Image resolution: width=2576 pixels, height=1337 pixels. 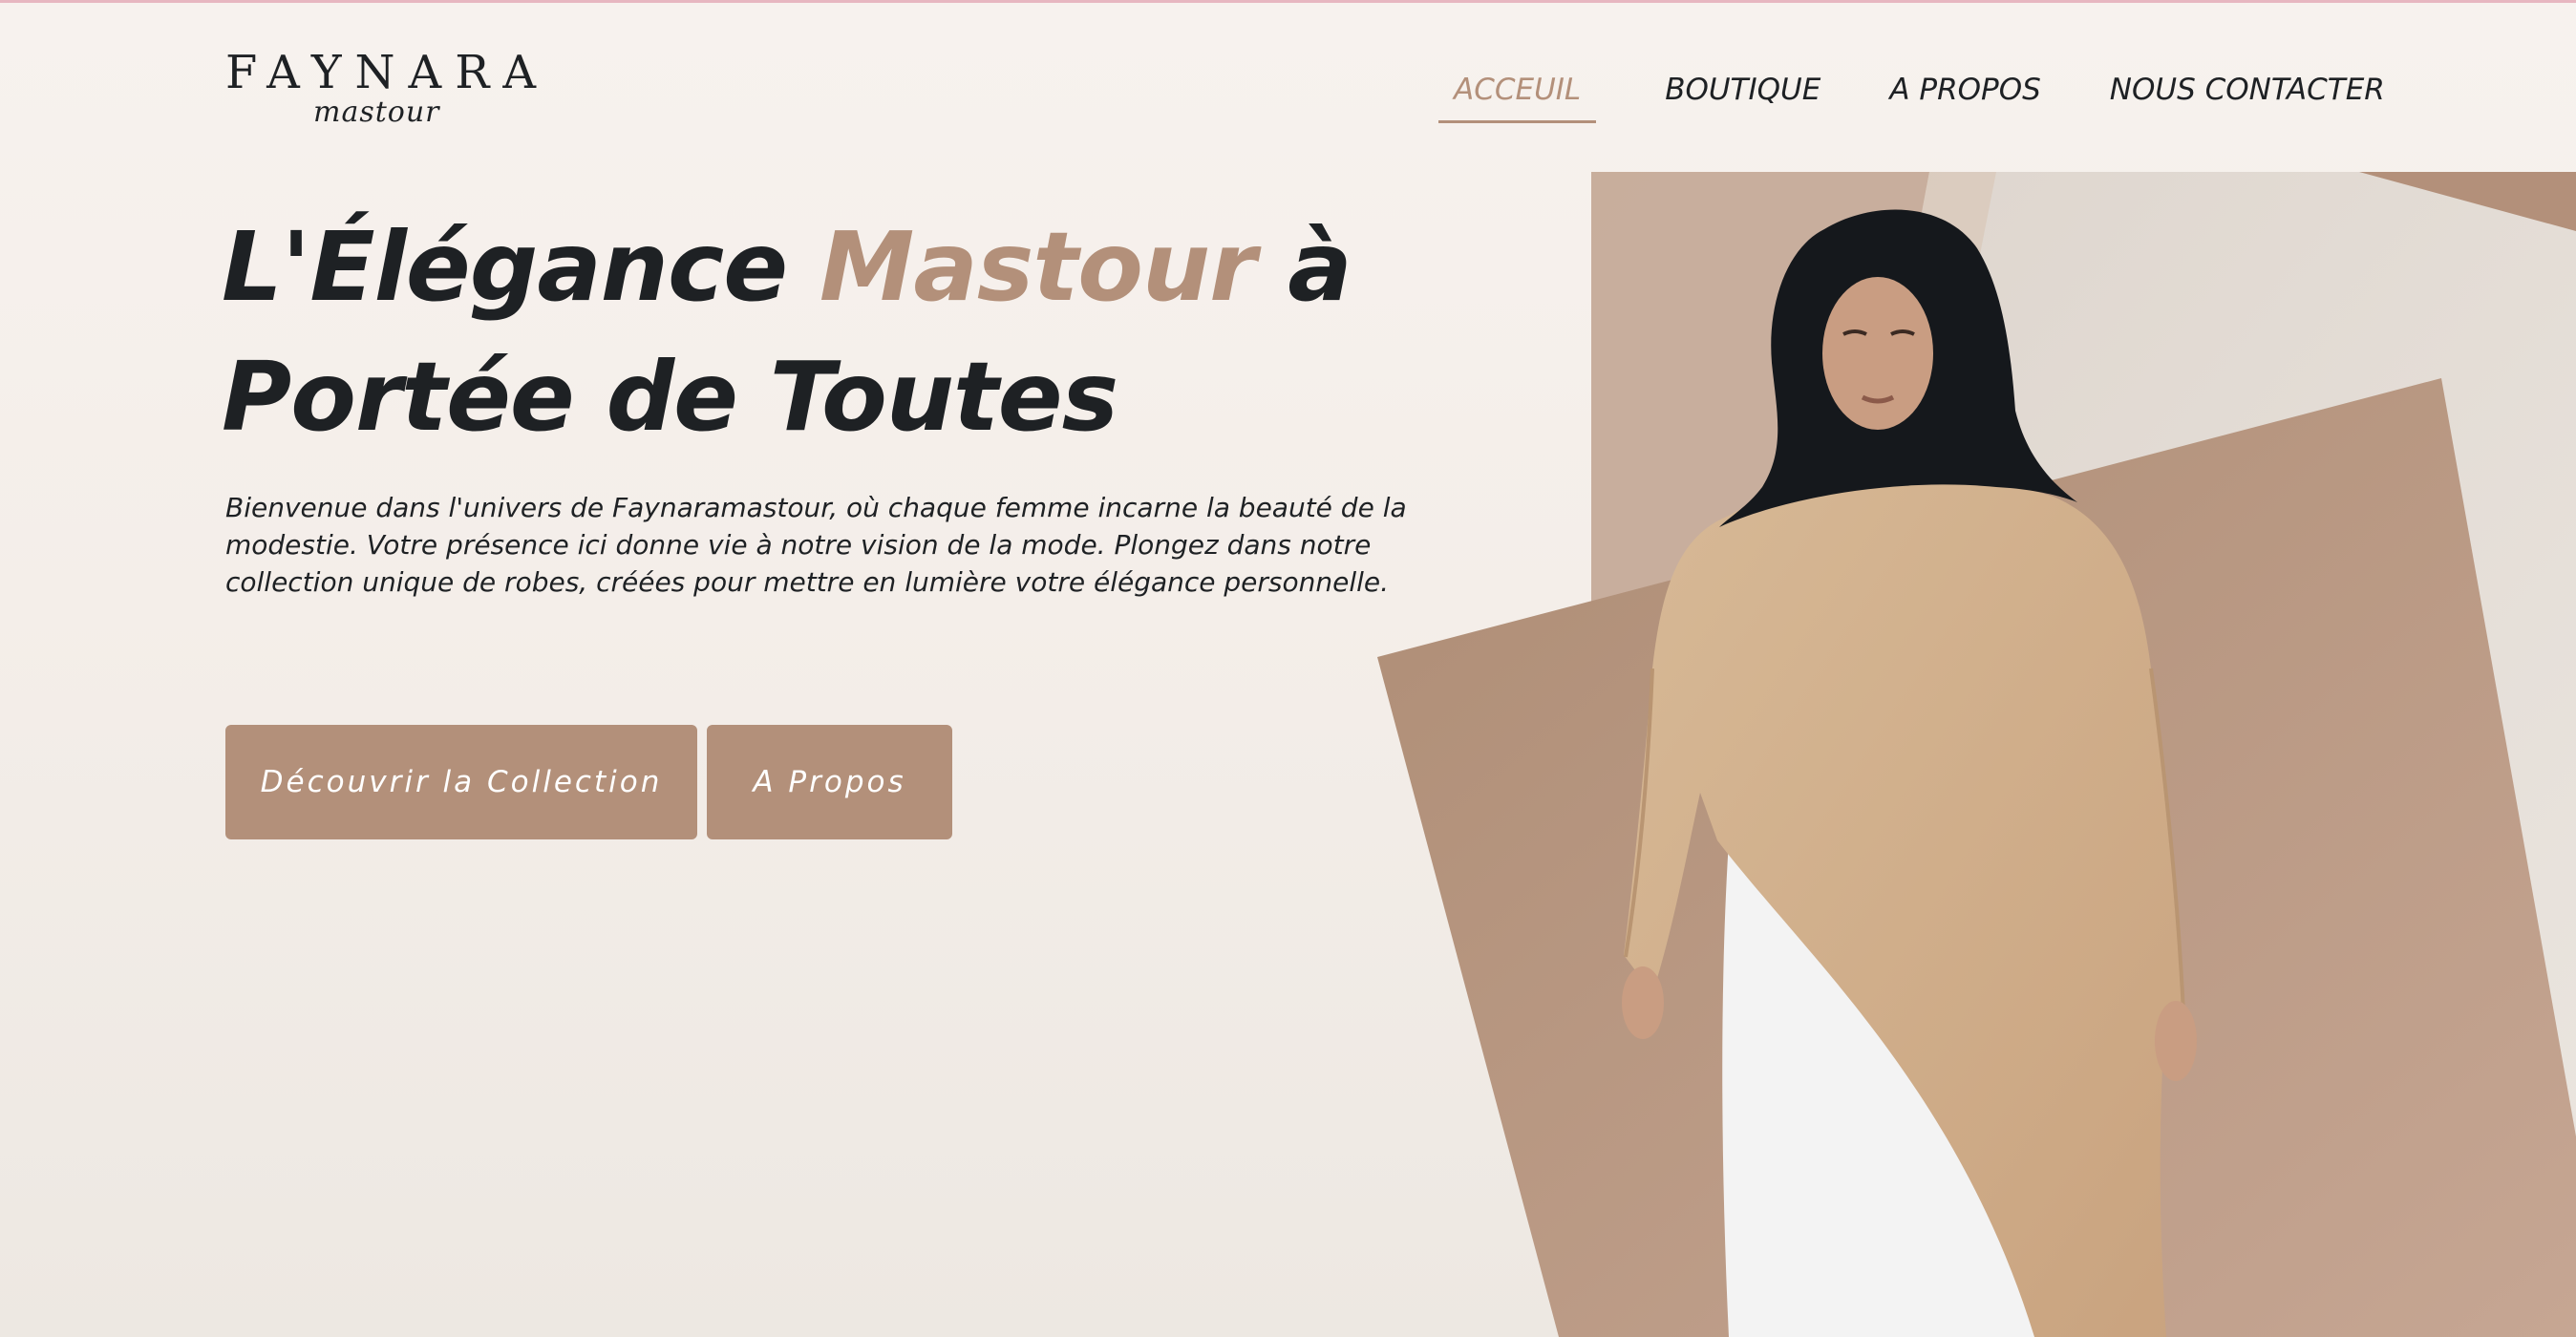 What do you see at coordinates (2176, 1041) in the screenshot?
I see `right-hand` at bounding box center [2176, 1041].